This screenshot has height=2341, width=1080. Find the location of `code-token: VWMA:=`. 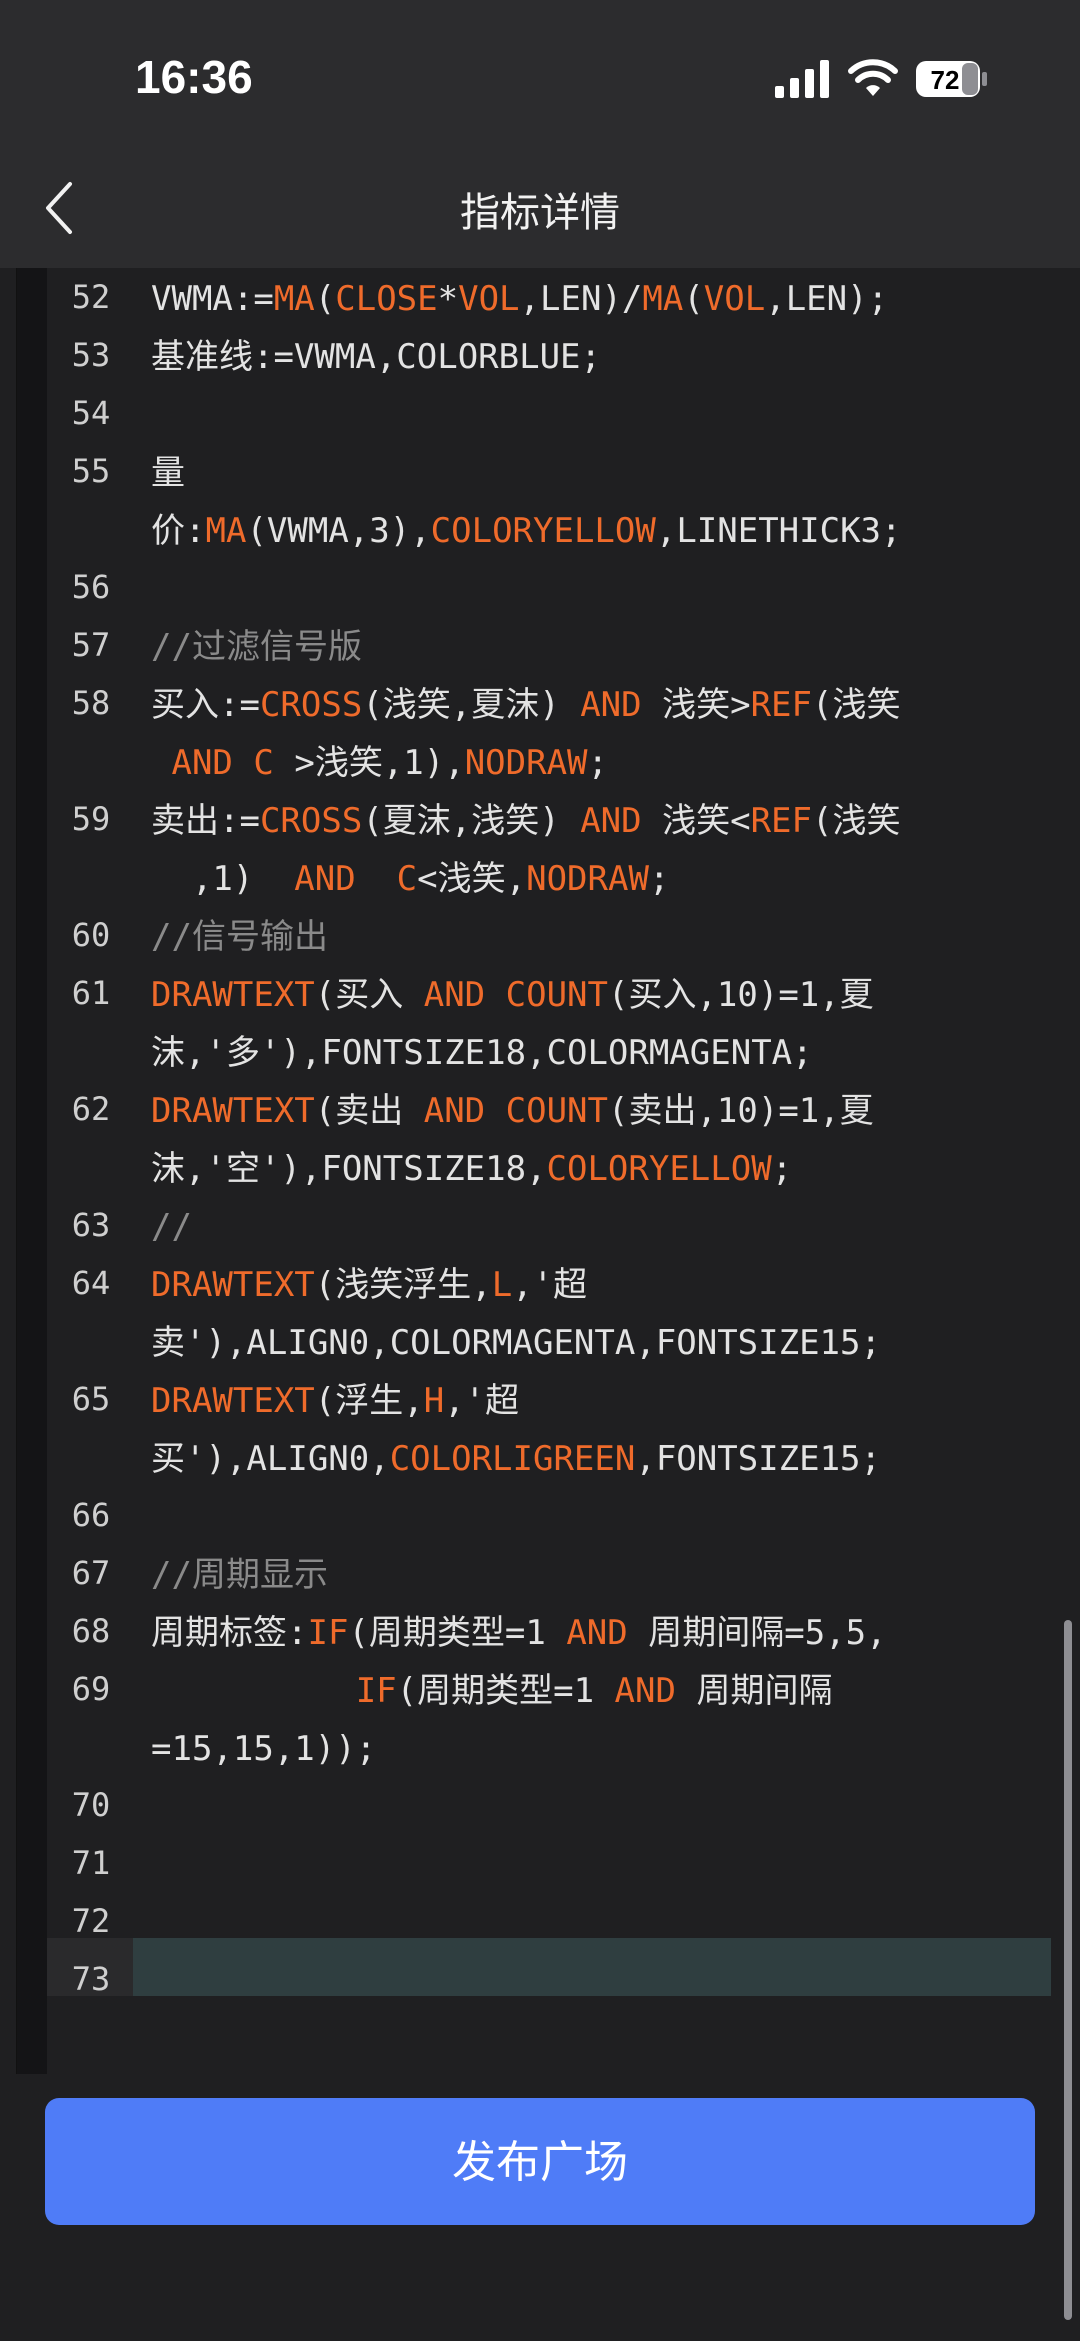

code-token: VWMA:= is located at coordinates (212, 299).